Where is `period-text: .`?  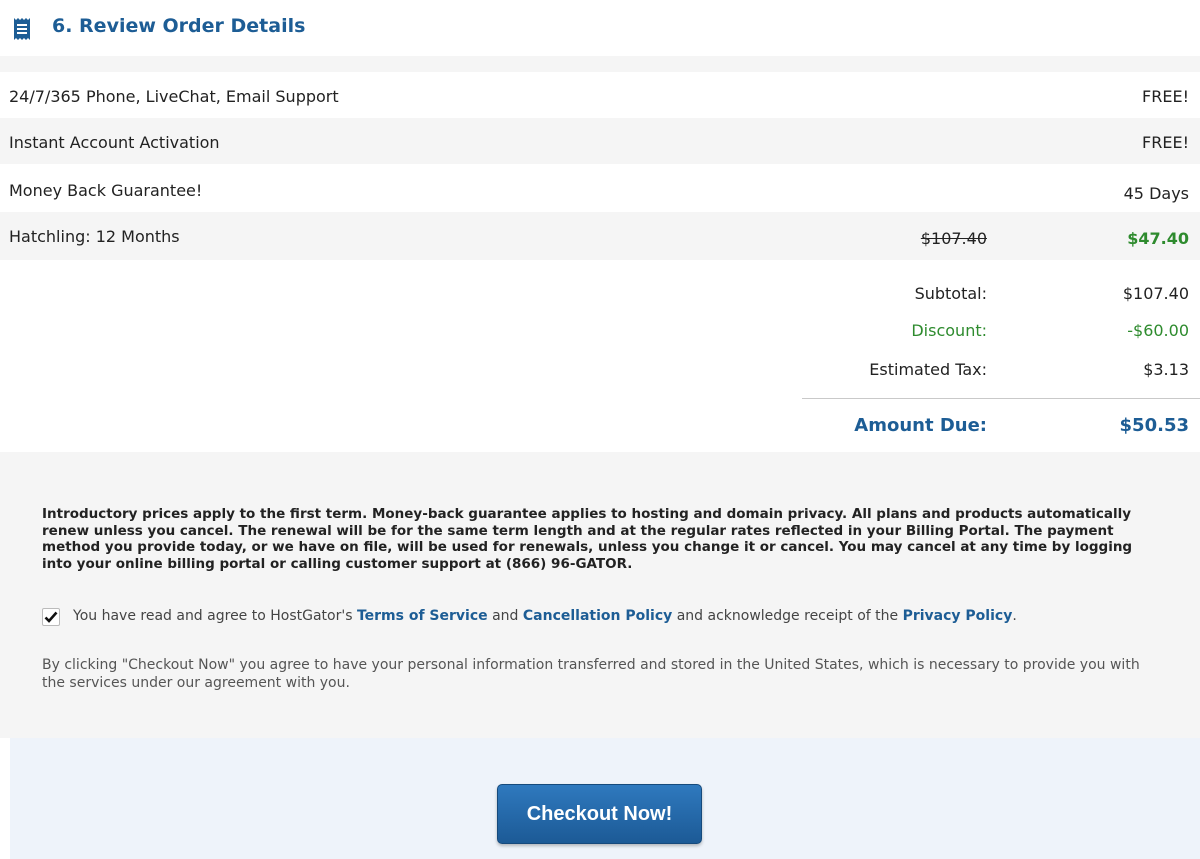
period-text: . is located at coordinates (1014, 616).